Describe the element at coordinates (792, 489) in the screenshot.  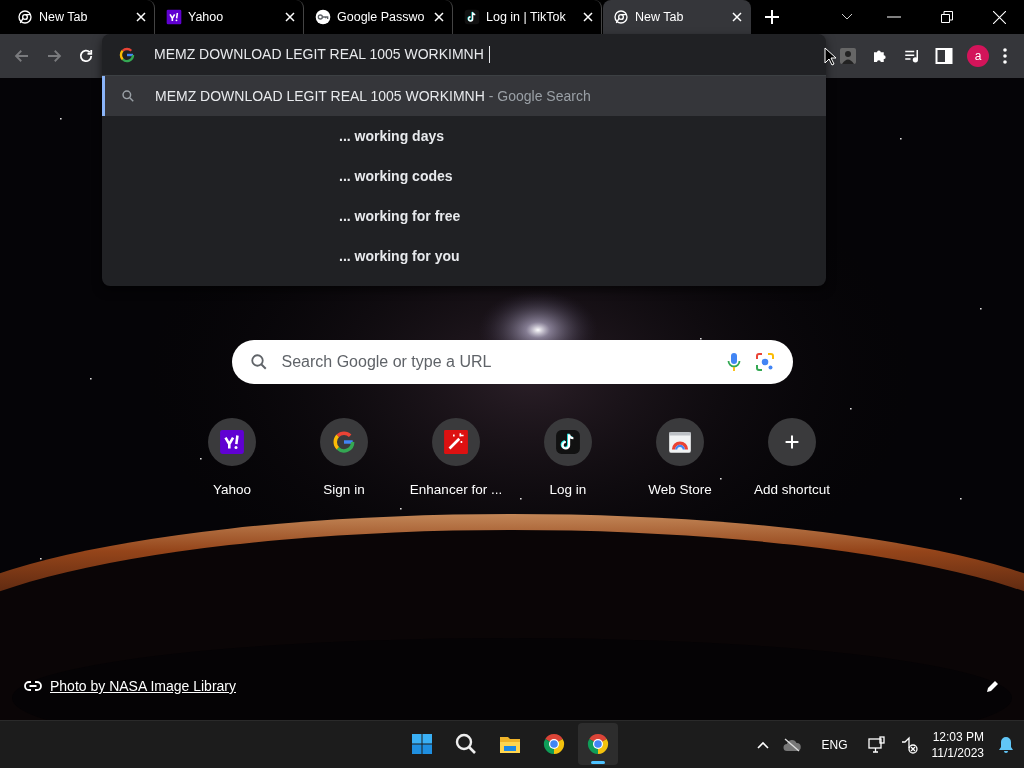
I see `shortcut-label: Add shortcut` at that location.